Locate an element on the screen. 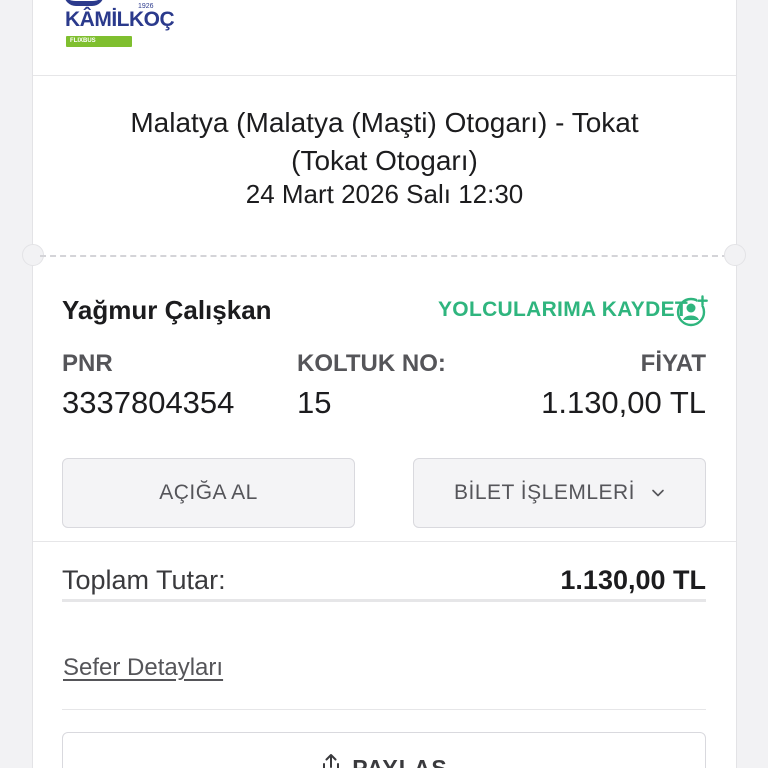  seat-value: 15 is located at coordinates (314, 402).